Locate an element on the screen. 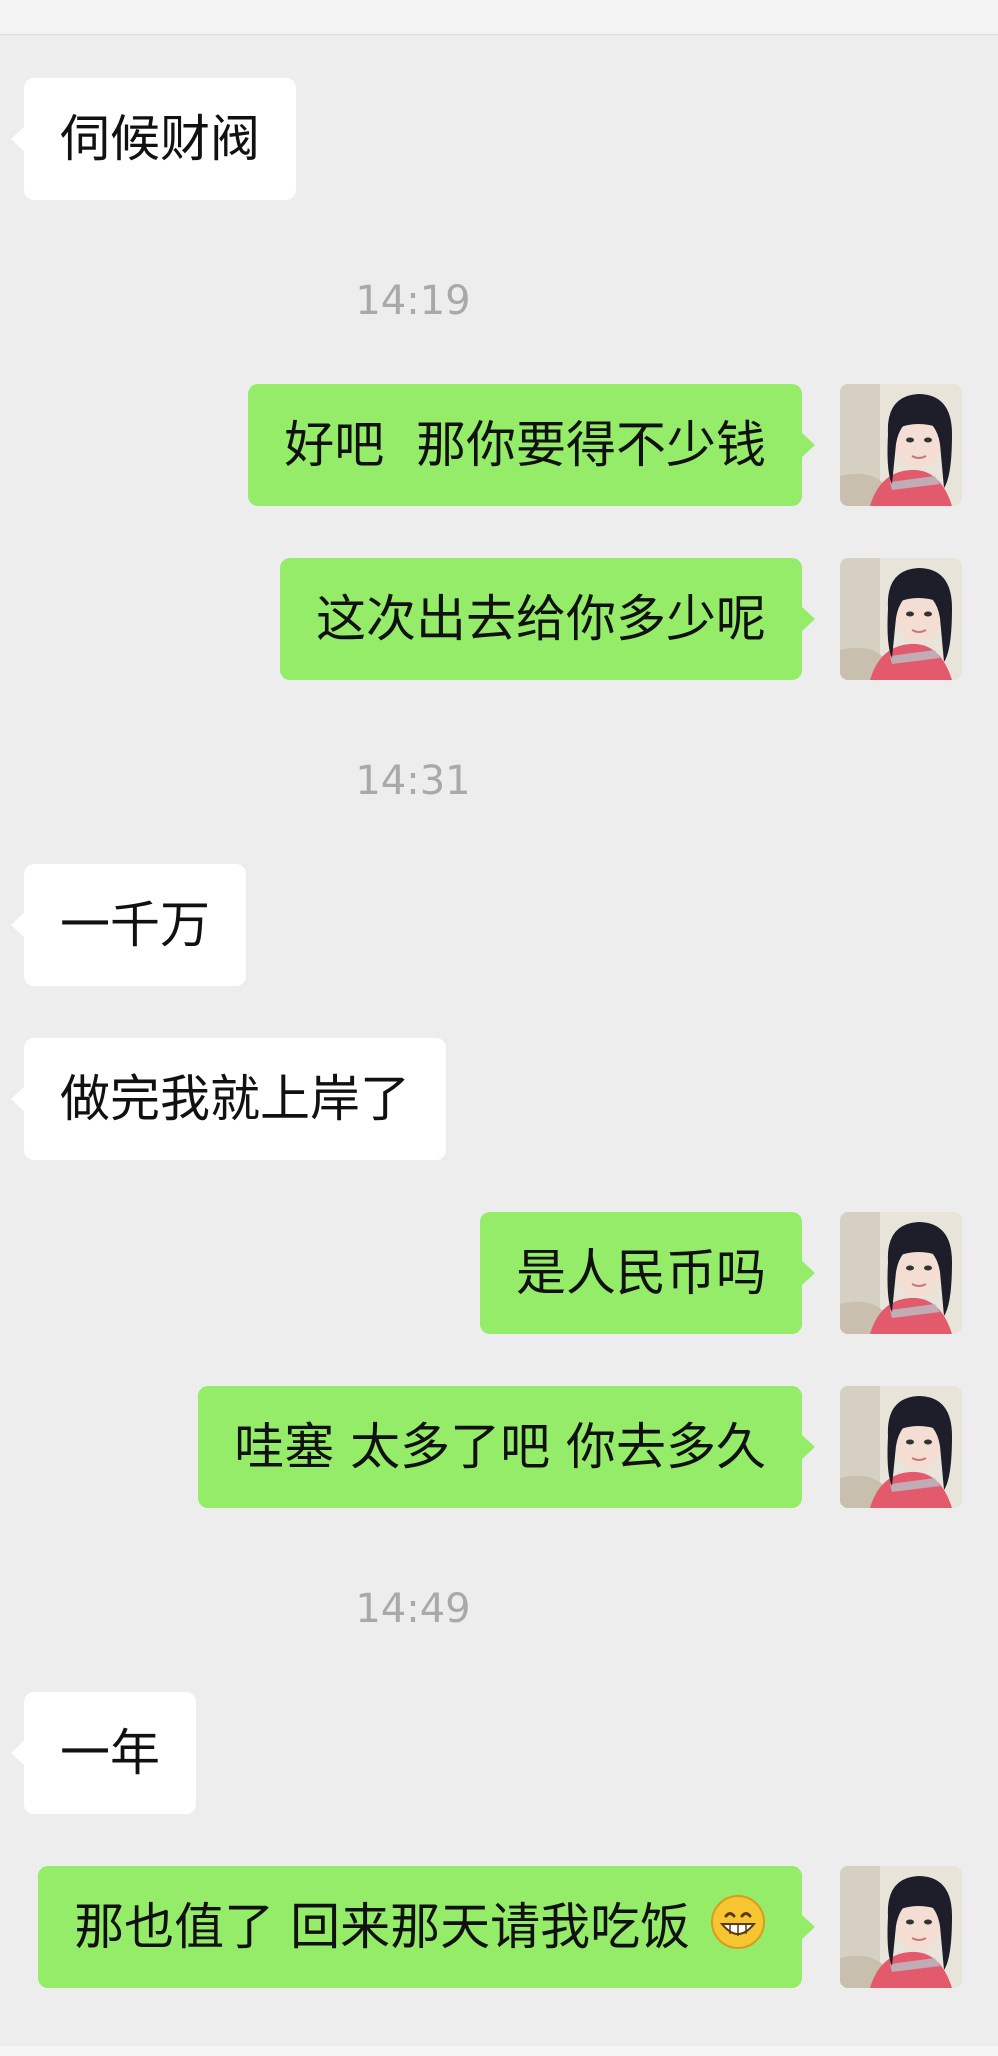  message-bubble-outgoing: 哇塞 太多了吧 你去多久 is located at coordinates (506, 1447).